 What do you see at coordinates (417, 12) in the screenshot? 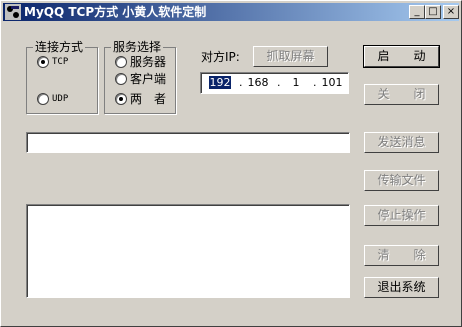
I see `minimize-button: _` at bounding box center [417, 12].